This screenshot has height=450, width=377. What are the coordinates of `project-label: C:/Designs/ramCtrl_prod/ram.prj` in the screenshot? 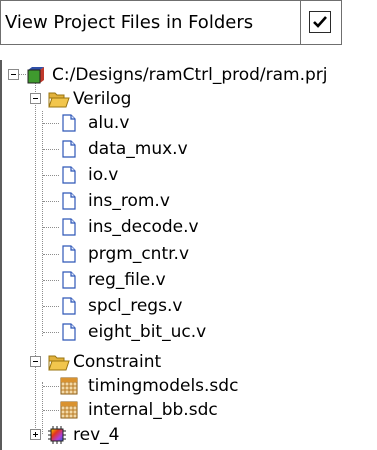 It's located at (190, 75).